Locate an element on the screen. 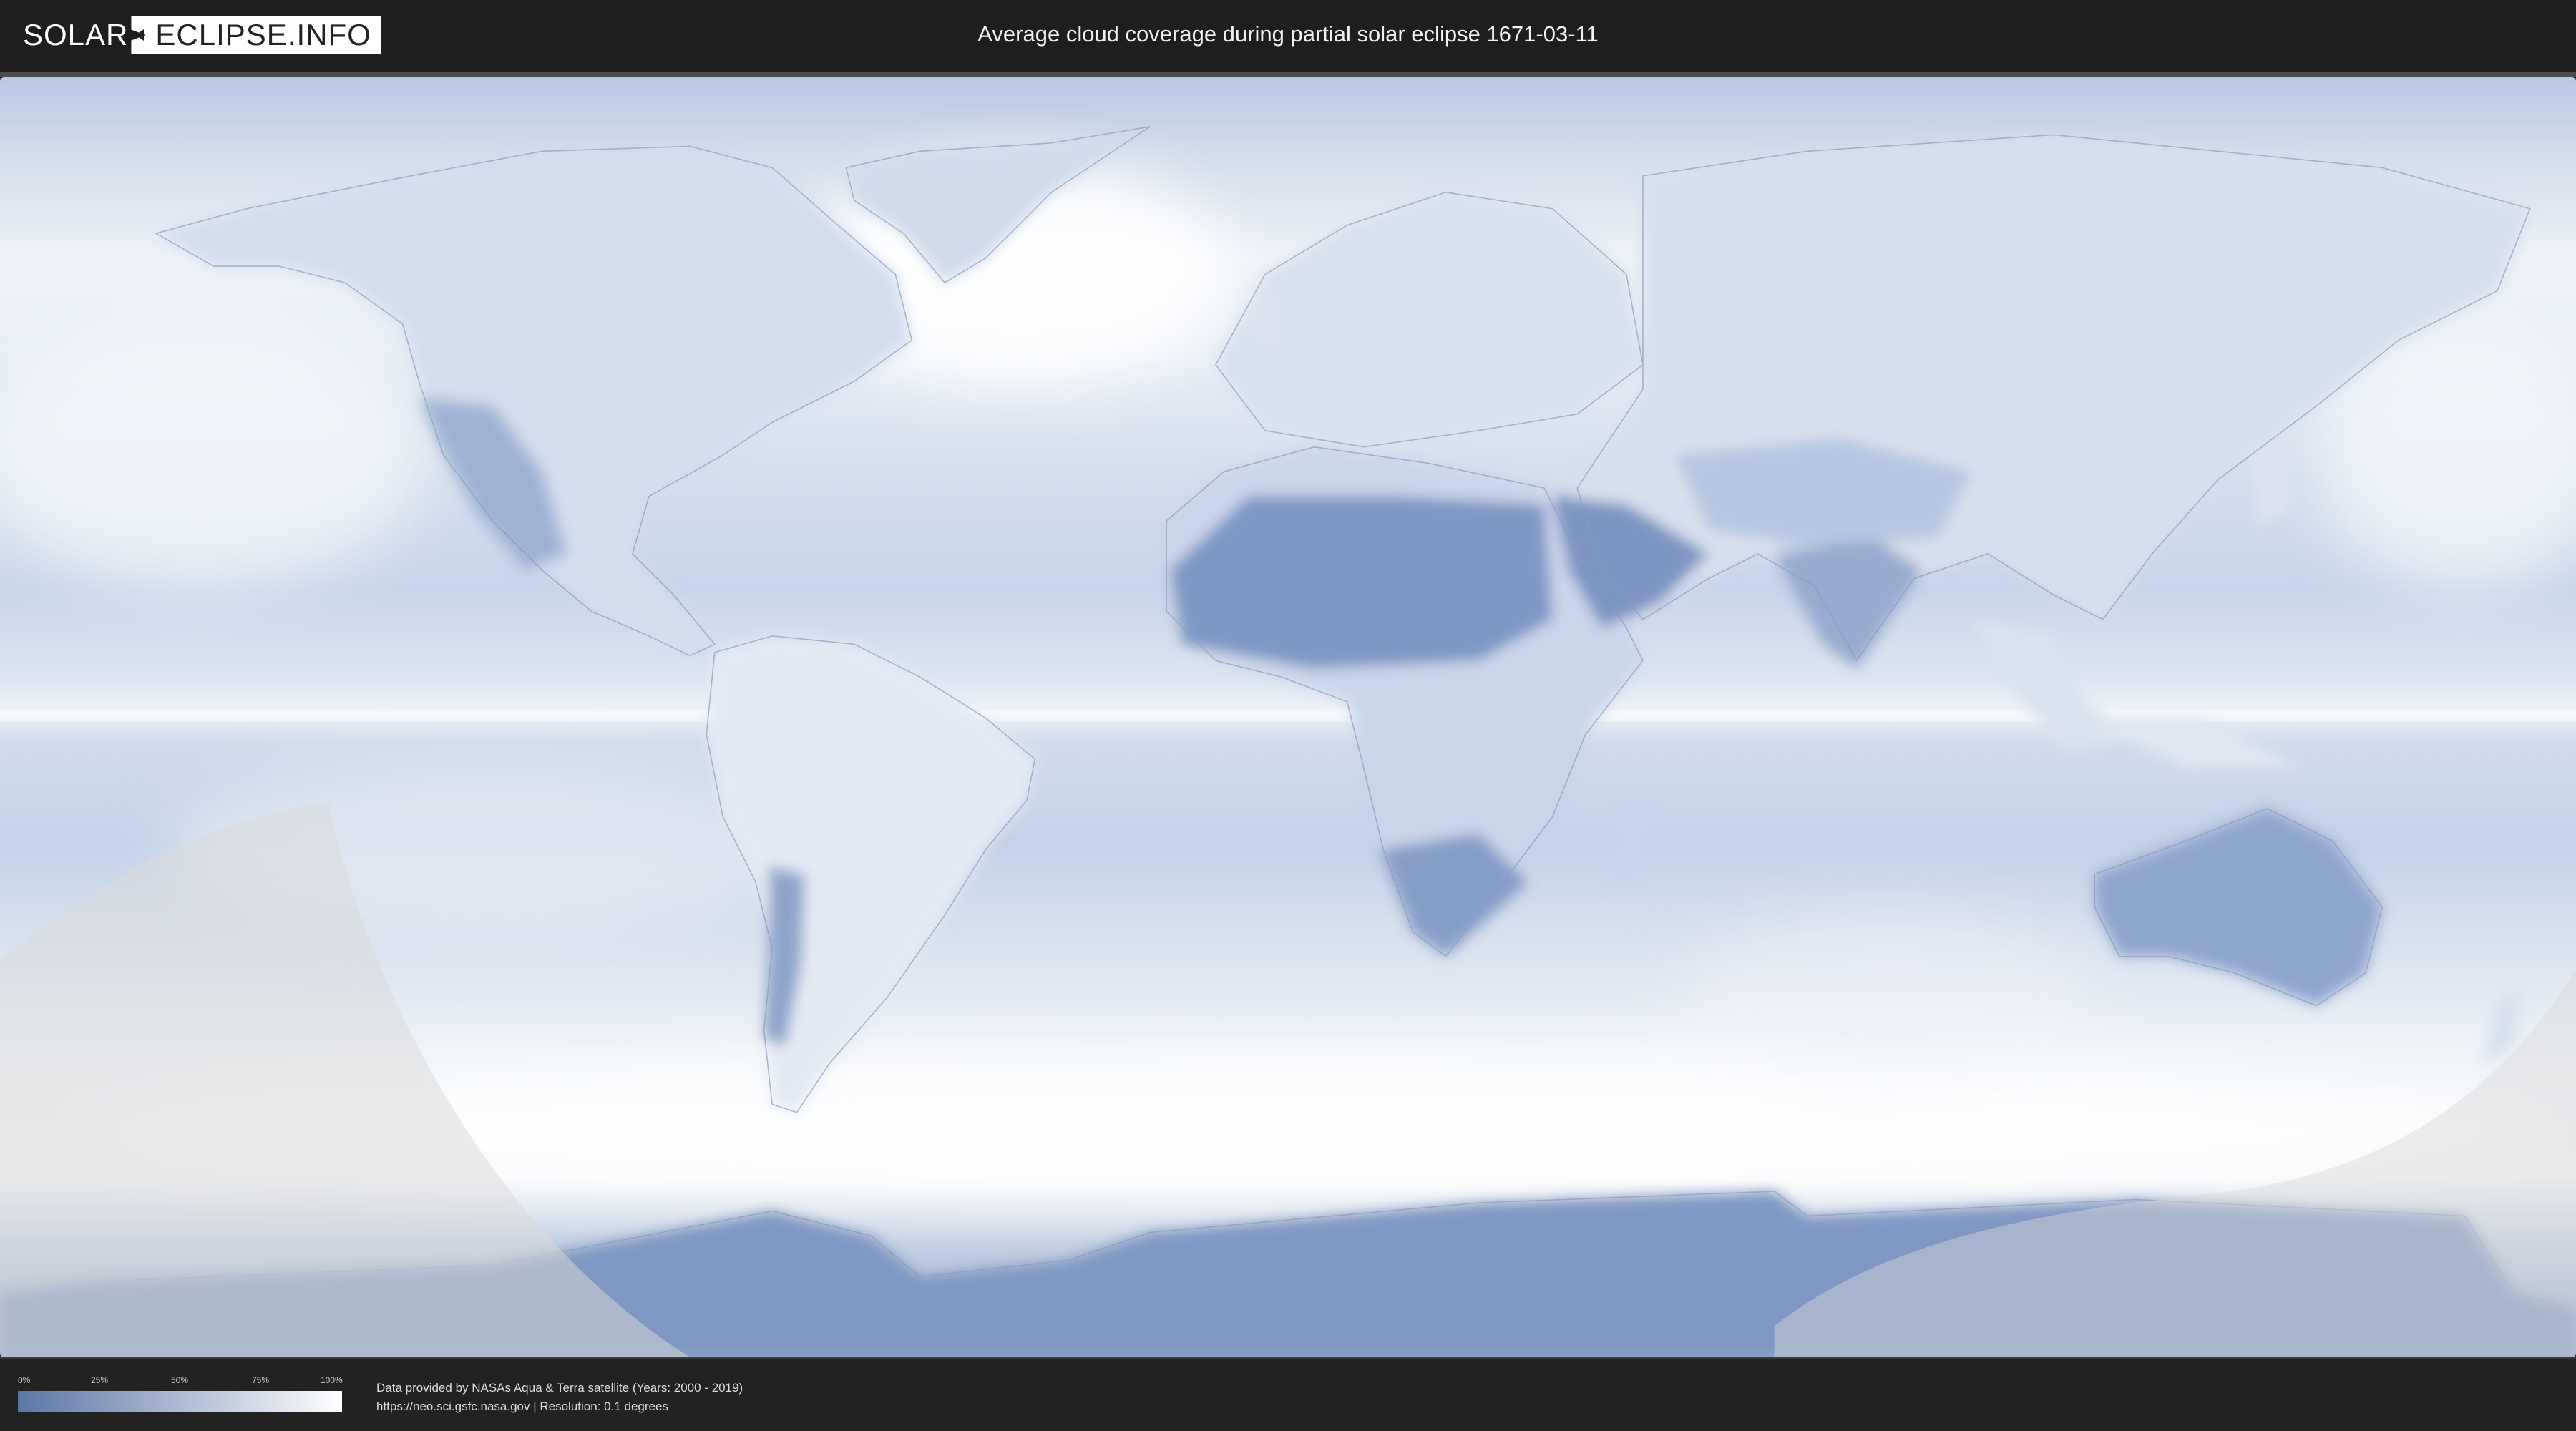  legend-label-100: 100% is located at coordinates (332, 1380).